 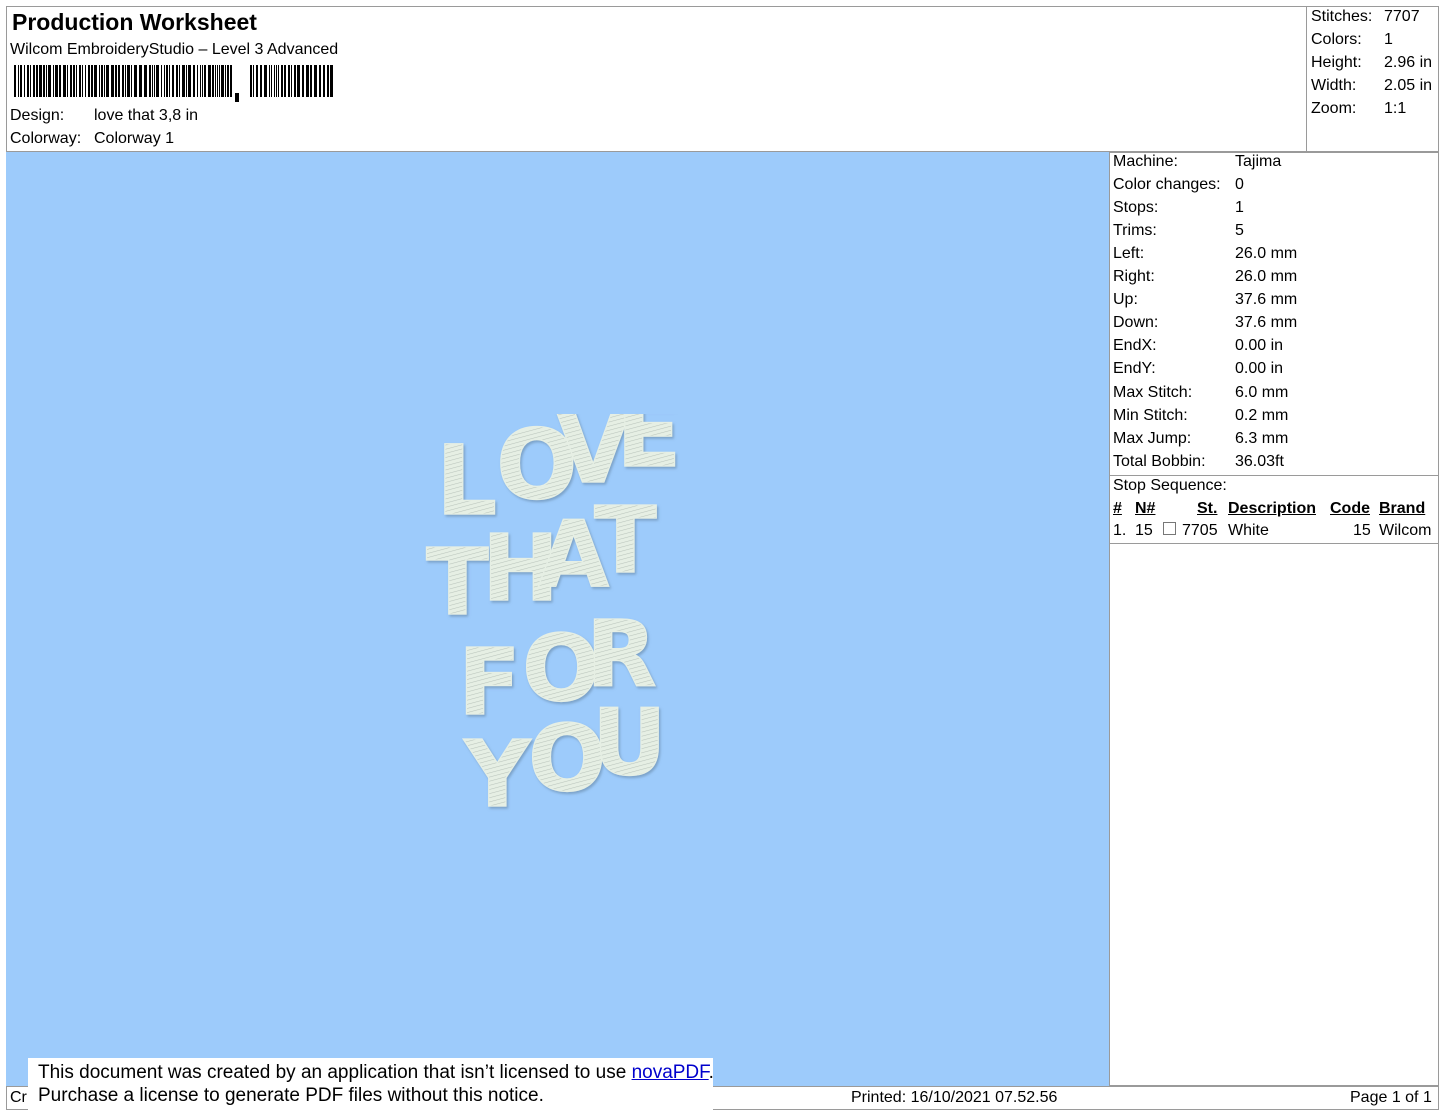 What do you see at coordinates (1336, 39) in the screenshot?
I see `colors-label: Colors:` at bounding box center [1336, 39].